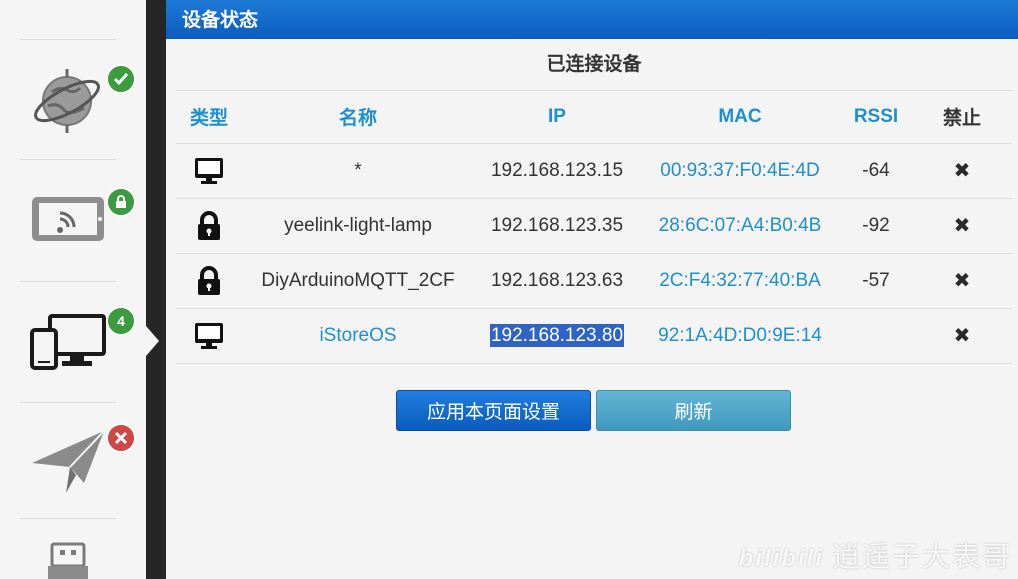 The image size is (1018, 579). Describe the element at coordinates (209, 117) in the screenshot. I see `column-header-type: 类型` at that location.